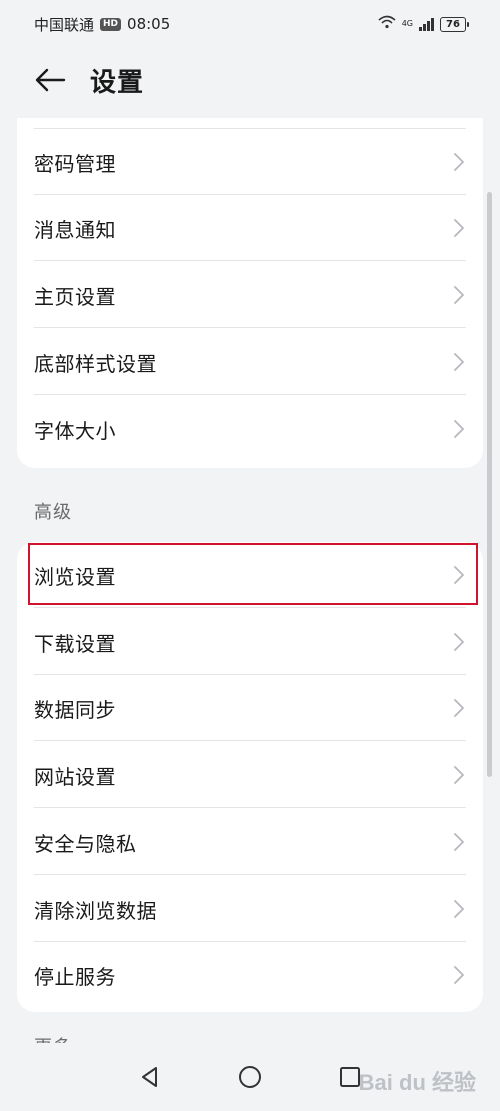 This screenshot has width=500, height=1111. What do you see at coordinates (250, 24) in the screenshot?
I see `status-bar: 中国联通 HD 08:05 4G 76` at bounding box center [250, 24].